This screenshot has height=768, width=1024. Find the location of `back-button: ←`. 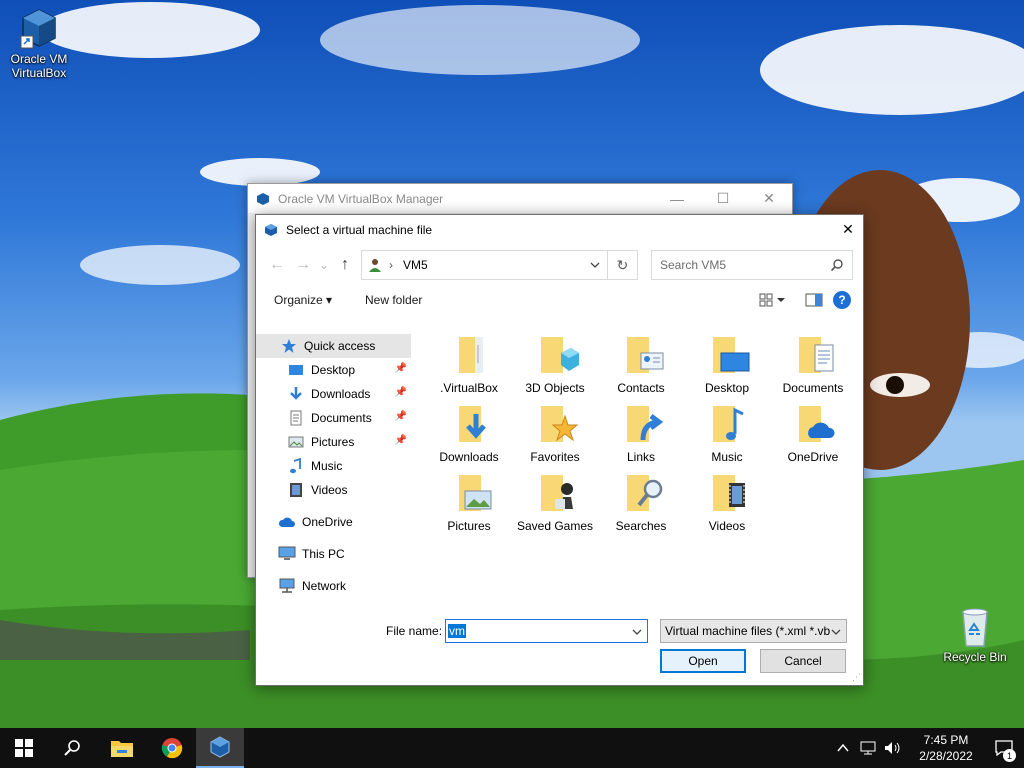

back-button: ← is located at coordinates (277, 265).